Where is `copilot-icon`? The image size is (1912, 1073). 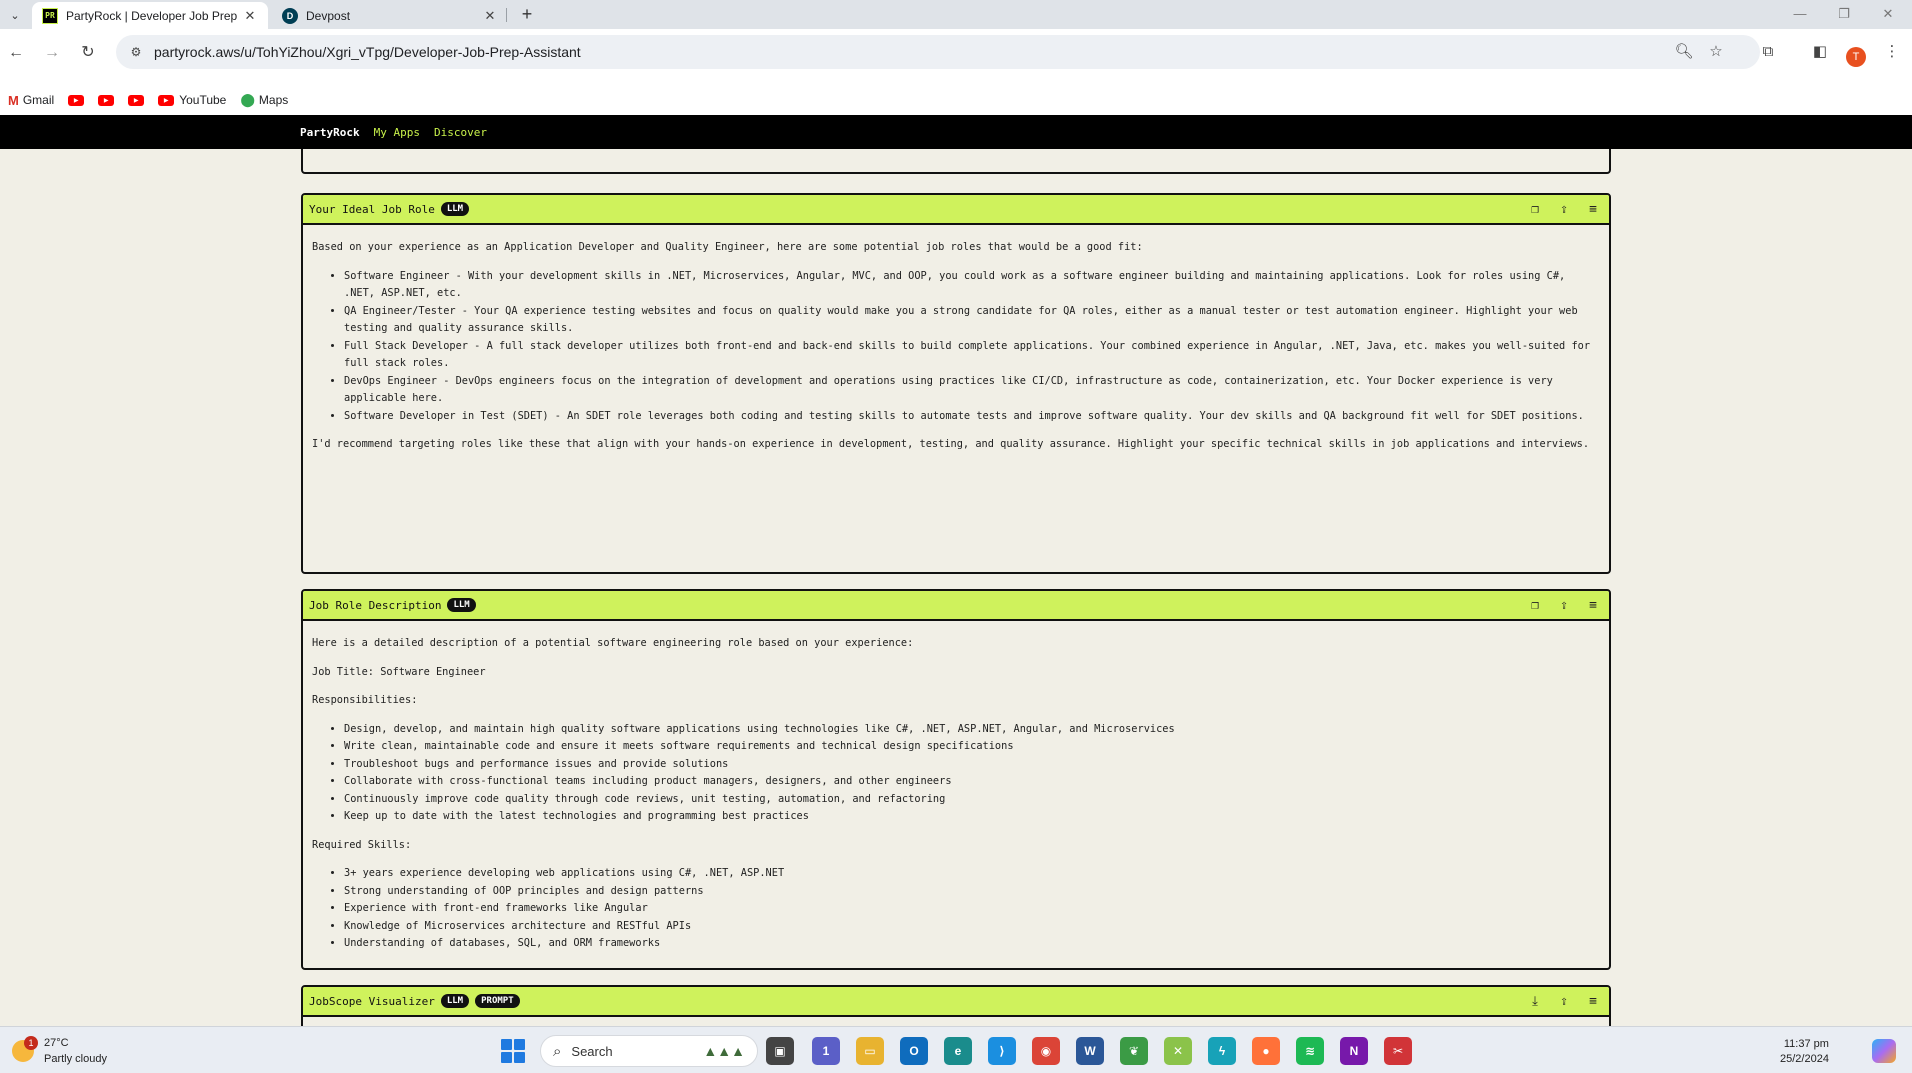
copilot-icon is located at coordinates (1884, 1051).